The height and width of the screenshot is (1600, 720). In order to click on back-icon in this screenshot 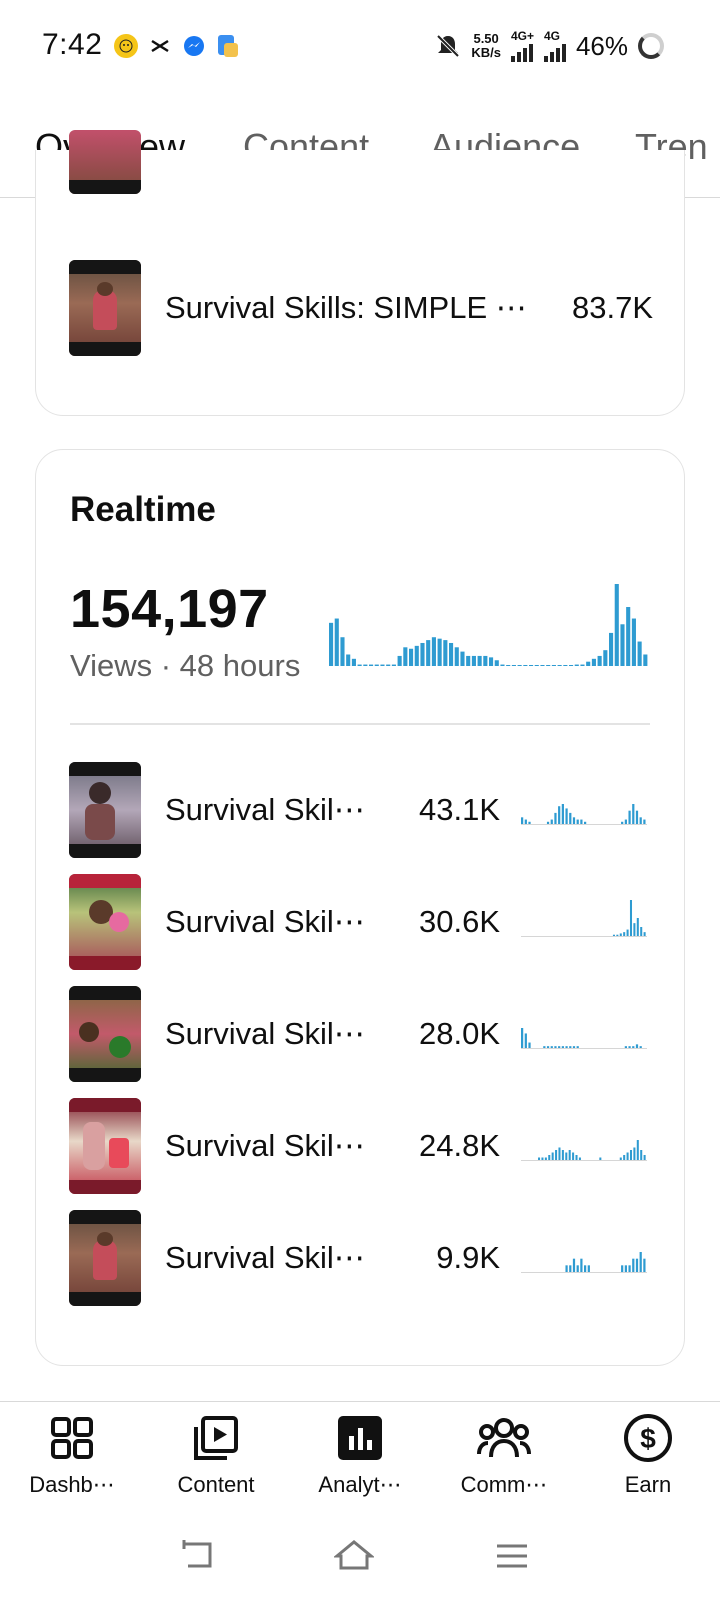, I will do `click(198, 1556)`.